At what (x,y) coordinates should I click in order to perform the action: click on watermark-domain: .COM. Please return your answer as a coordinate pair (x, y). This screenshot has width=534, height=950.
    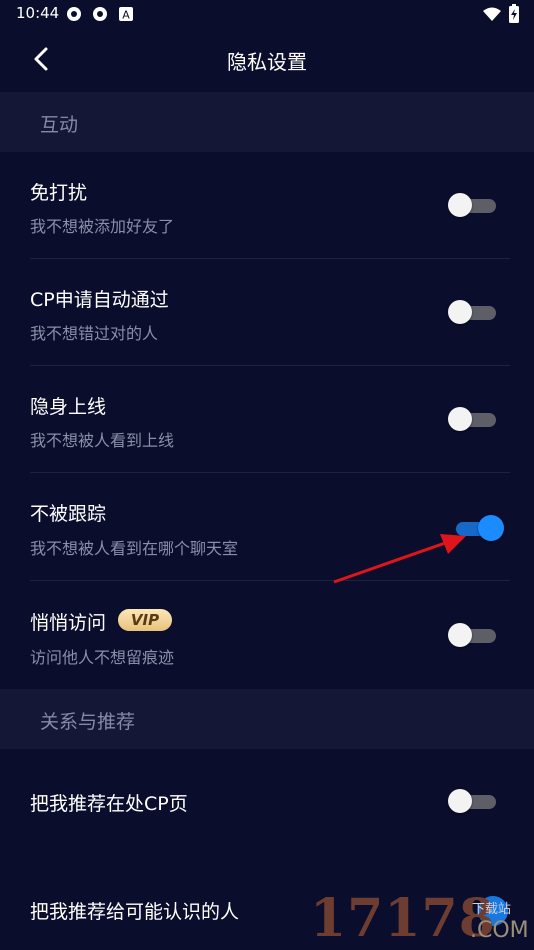
    Looking at the image, I should click on (499, 930).